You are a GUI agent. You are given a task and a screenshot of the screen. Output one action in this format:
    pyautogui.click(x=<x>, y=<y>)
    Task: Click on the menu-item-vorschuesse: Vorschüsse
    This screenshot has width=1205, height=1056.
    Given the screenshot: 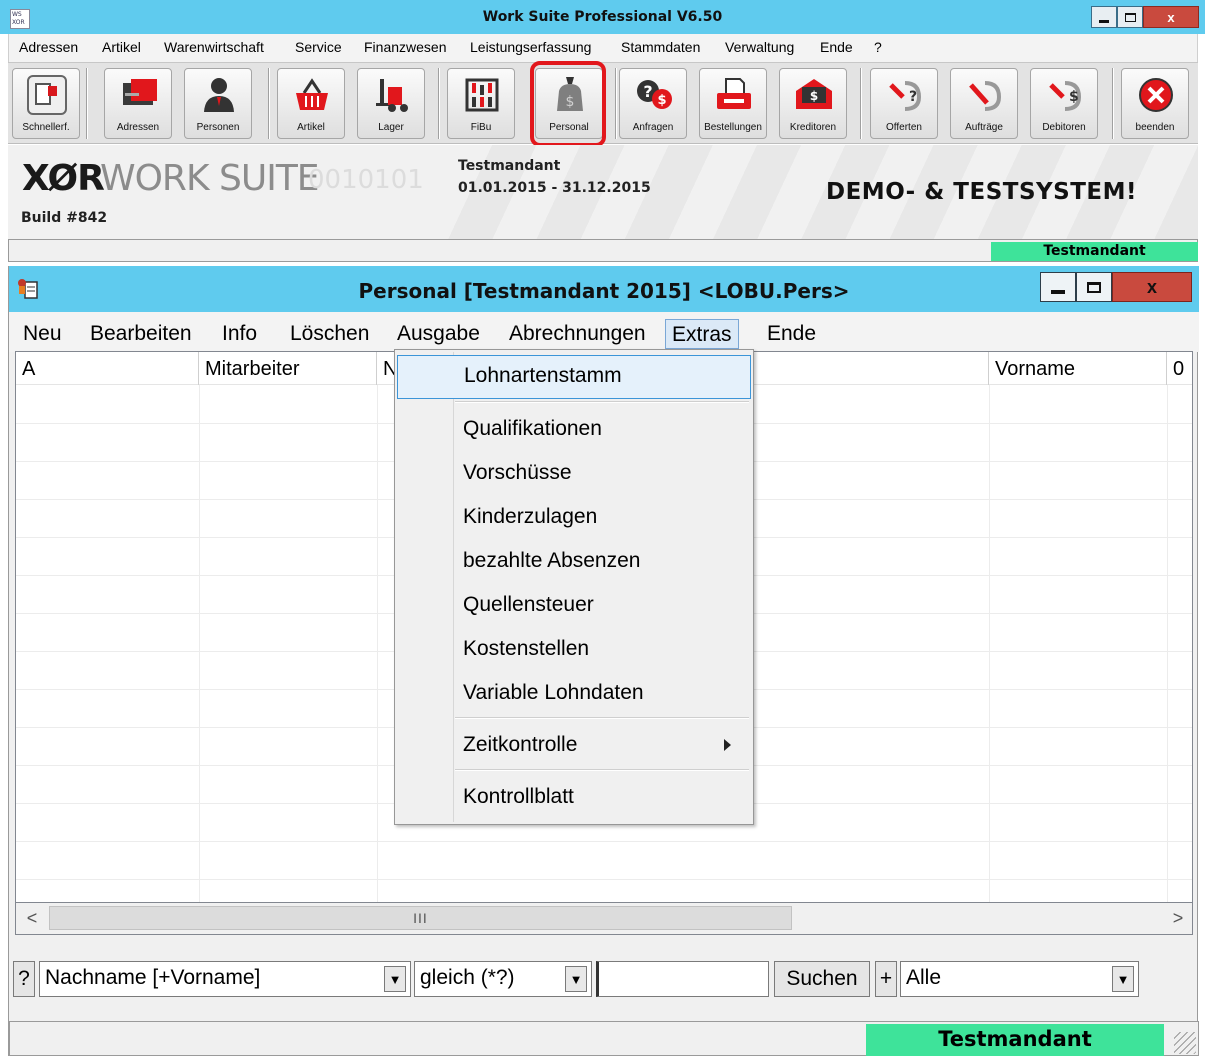 What is the action you would take?
    pyautogui.click(x=574, y=473)
    